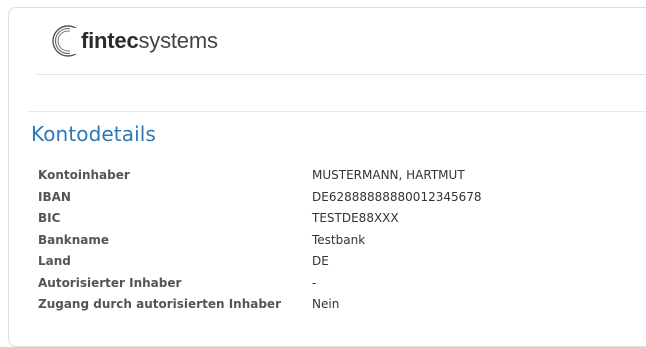 The height and width of the screenshot is (347, 646). I want to click on detail-value: DE, so click(320, 261).